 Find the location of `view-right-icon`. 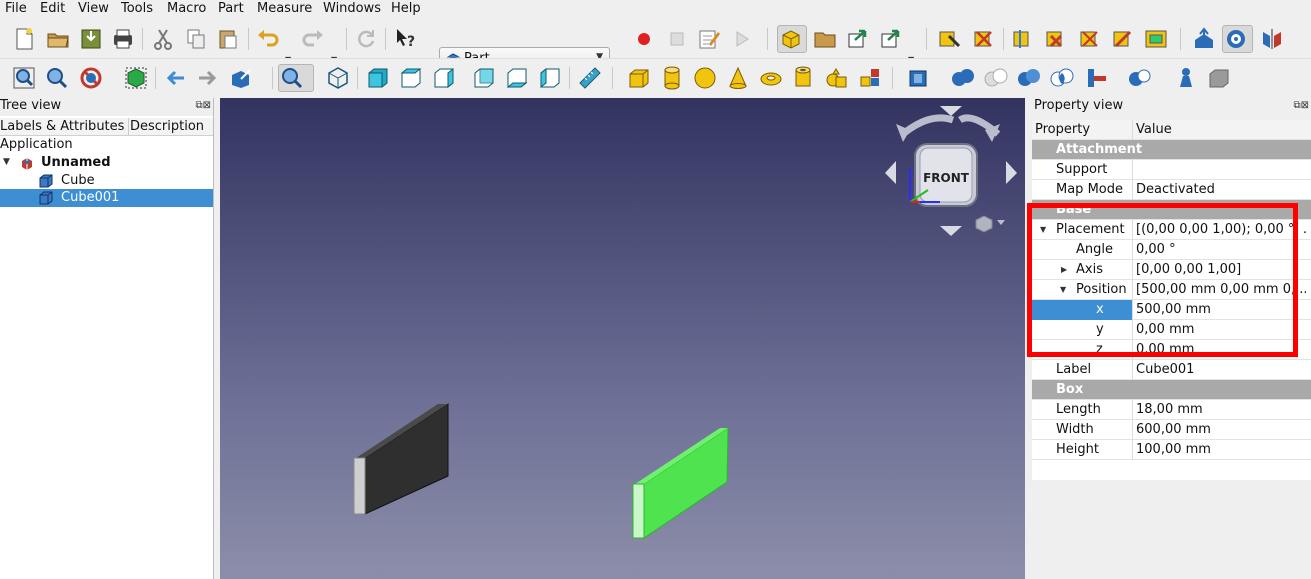

view-right-icon is located at coordinates (444, 78).